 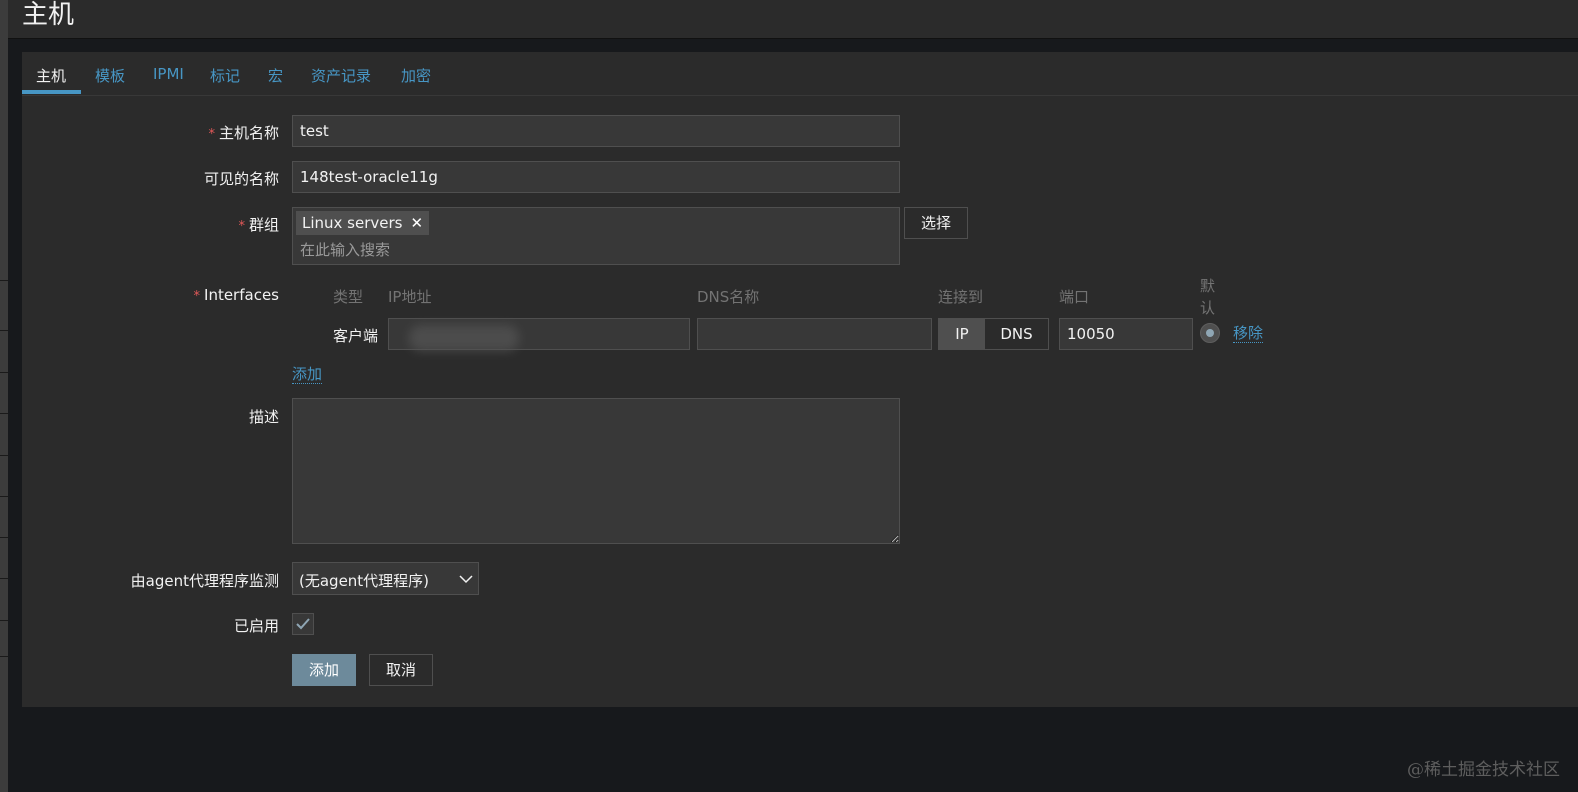 What do you see at coordinates (263, 417) in the screenshot?
I see `description-label: 描述` at bounding box center [263, 417].